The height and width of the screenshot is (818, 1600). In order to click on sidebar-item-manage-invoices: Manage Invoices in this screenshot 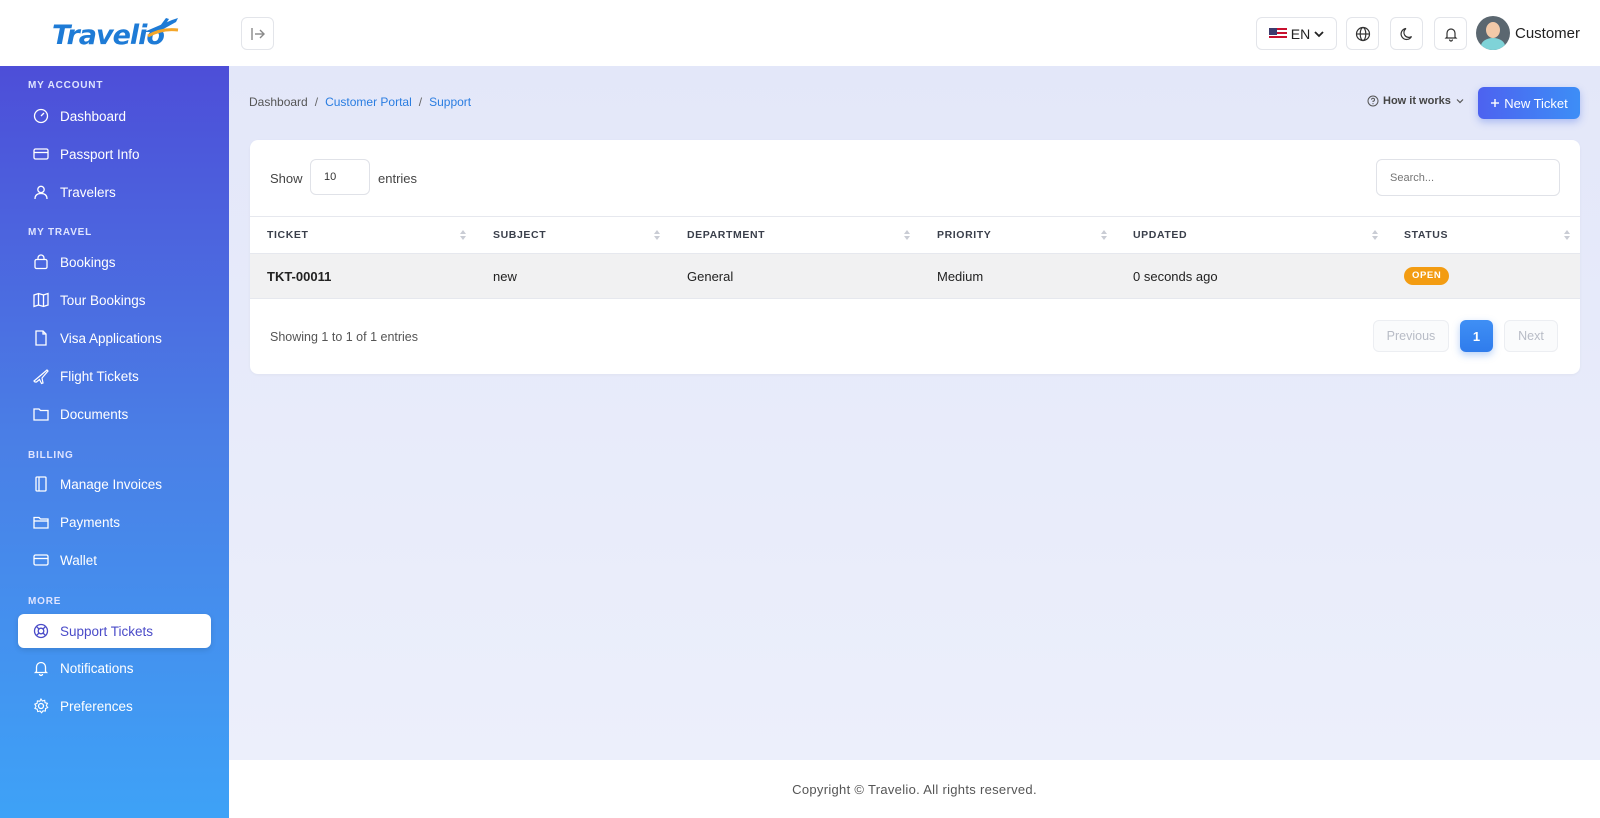, I will do `click(114, 484)`.